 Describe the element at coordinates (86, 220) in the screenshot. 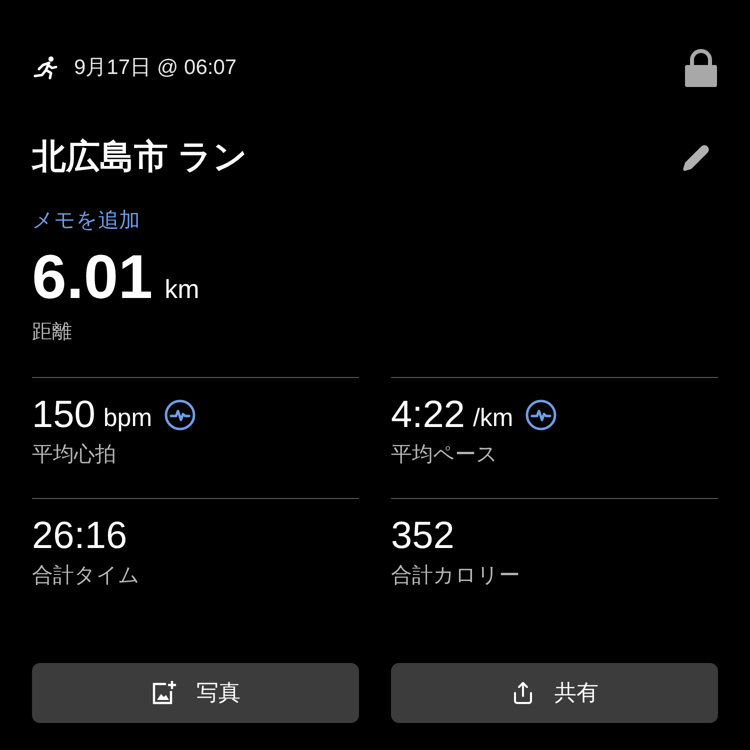

I see `add-memo-link: メモを追加` at that location.